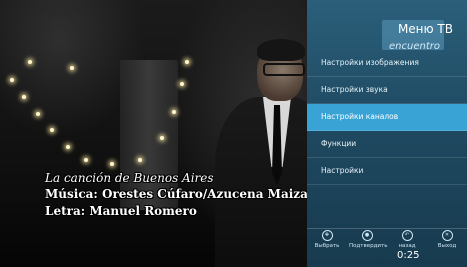  What do you see at coordinates (387, 63) in the screenshot?
I see `menu-item-picture: Настройки изображения` at bounding box center [387, 63].